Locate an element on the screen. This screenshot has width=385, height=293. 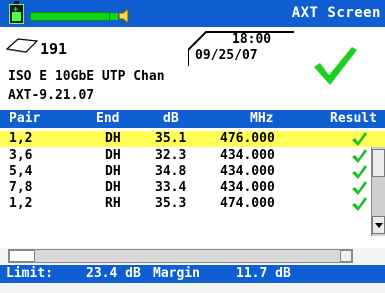
record-count: 191 is located at coordinates (54, 49).